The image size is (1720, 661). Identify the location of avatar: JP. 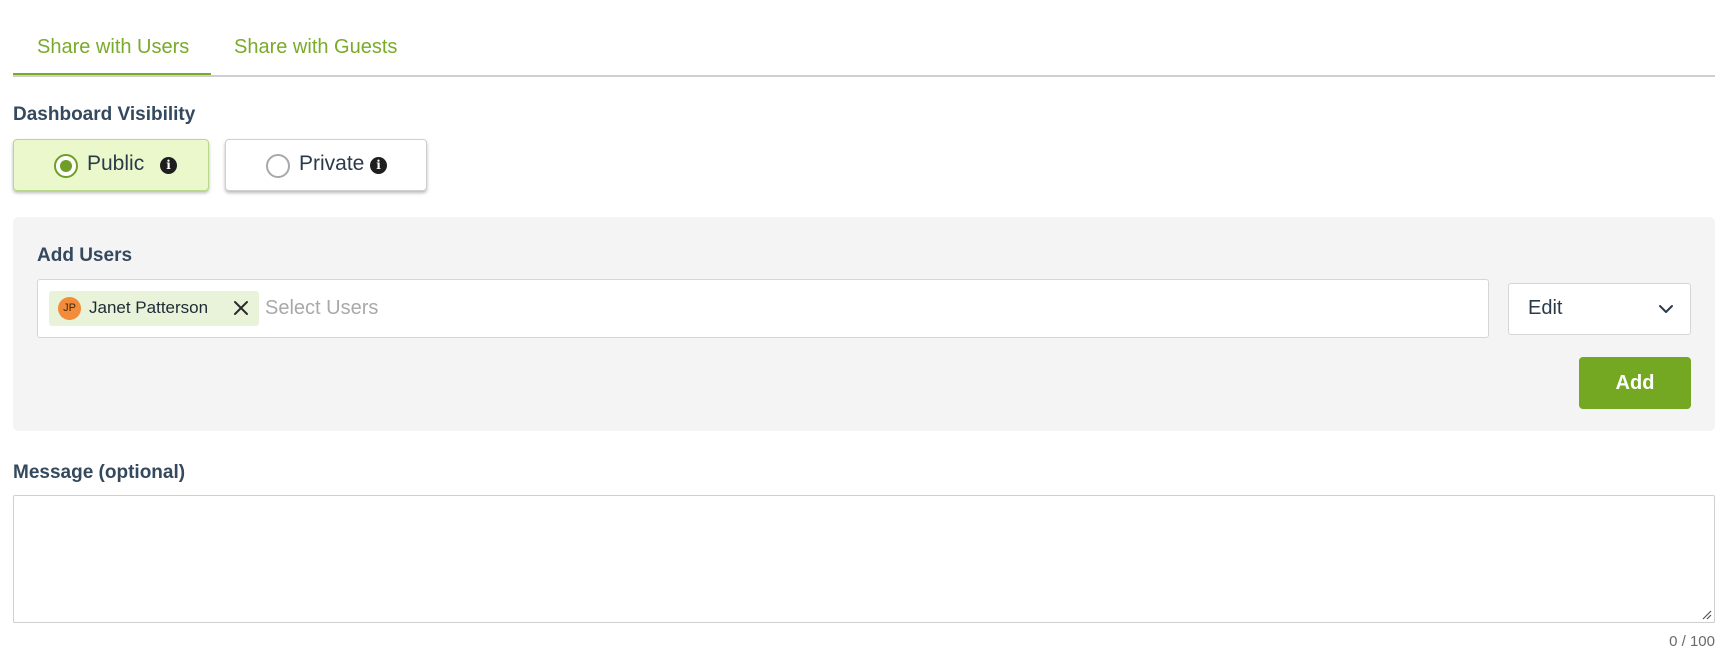
(69, 308).